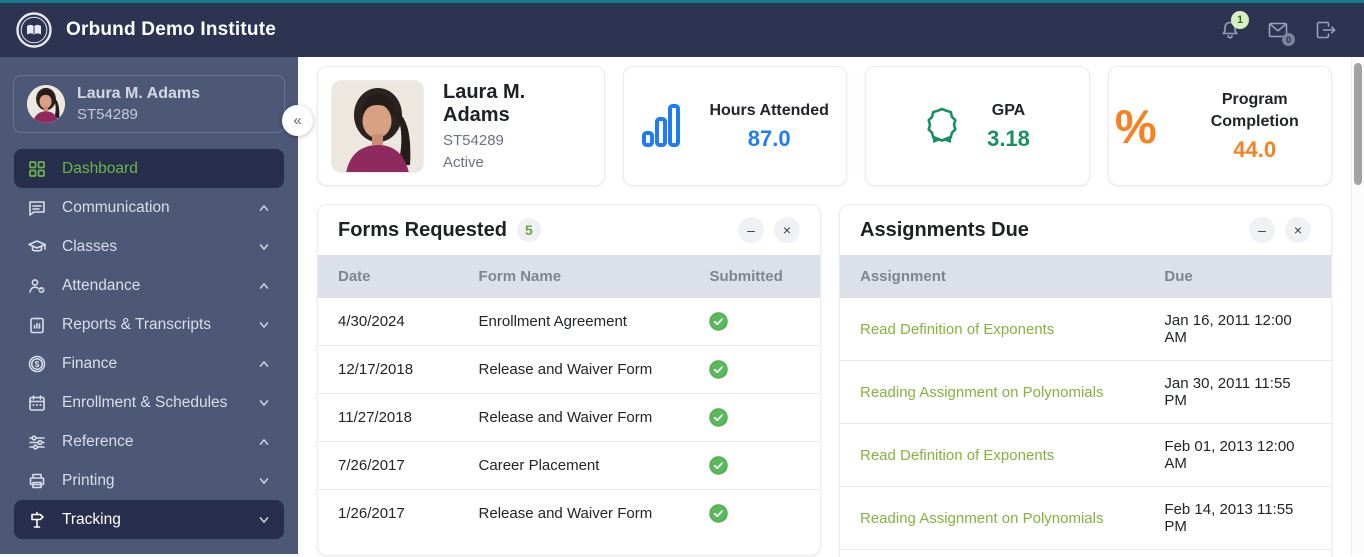 This screenshot has width=1364, height=557. What do you see at coordinates (992, 276) in the screenshot?
I see `column-header-assignment: Assignment` at bounding box center [992, 276].